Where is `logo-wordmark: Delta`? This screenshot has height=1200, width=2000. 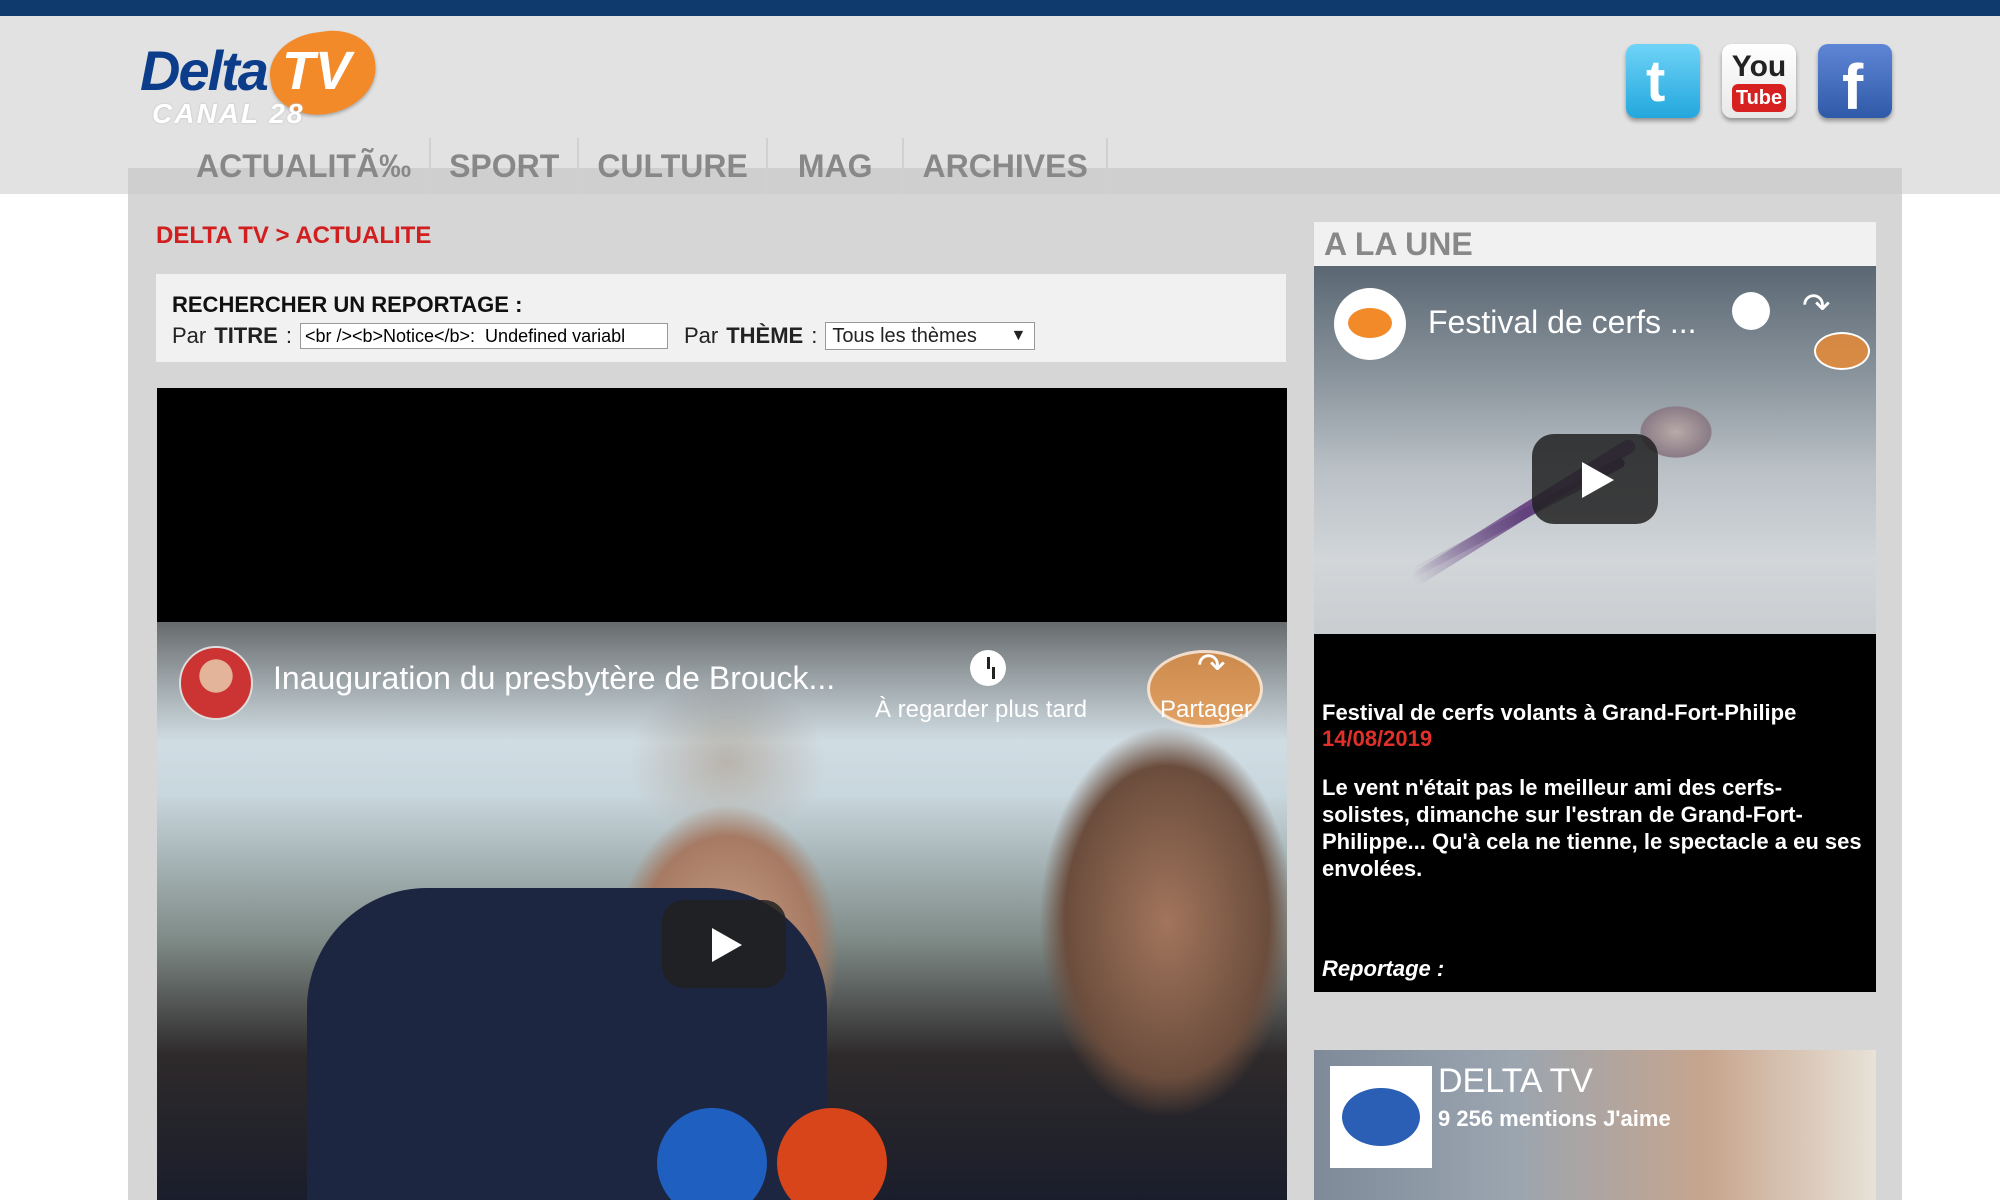 logo-wordmark: Delta is located at coordinates (204, 70).